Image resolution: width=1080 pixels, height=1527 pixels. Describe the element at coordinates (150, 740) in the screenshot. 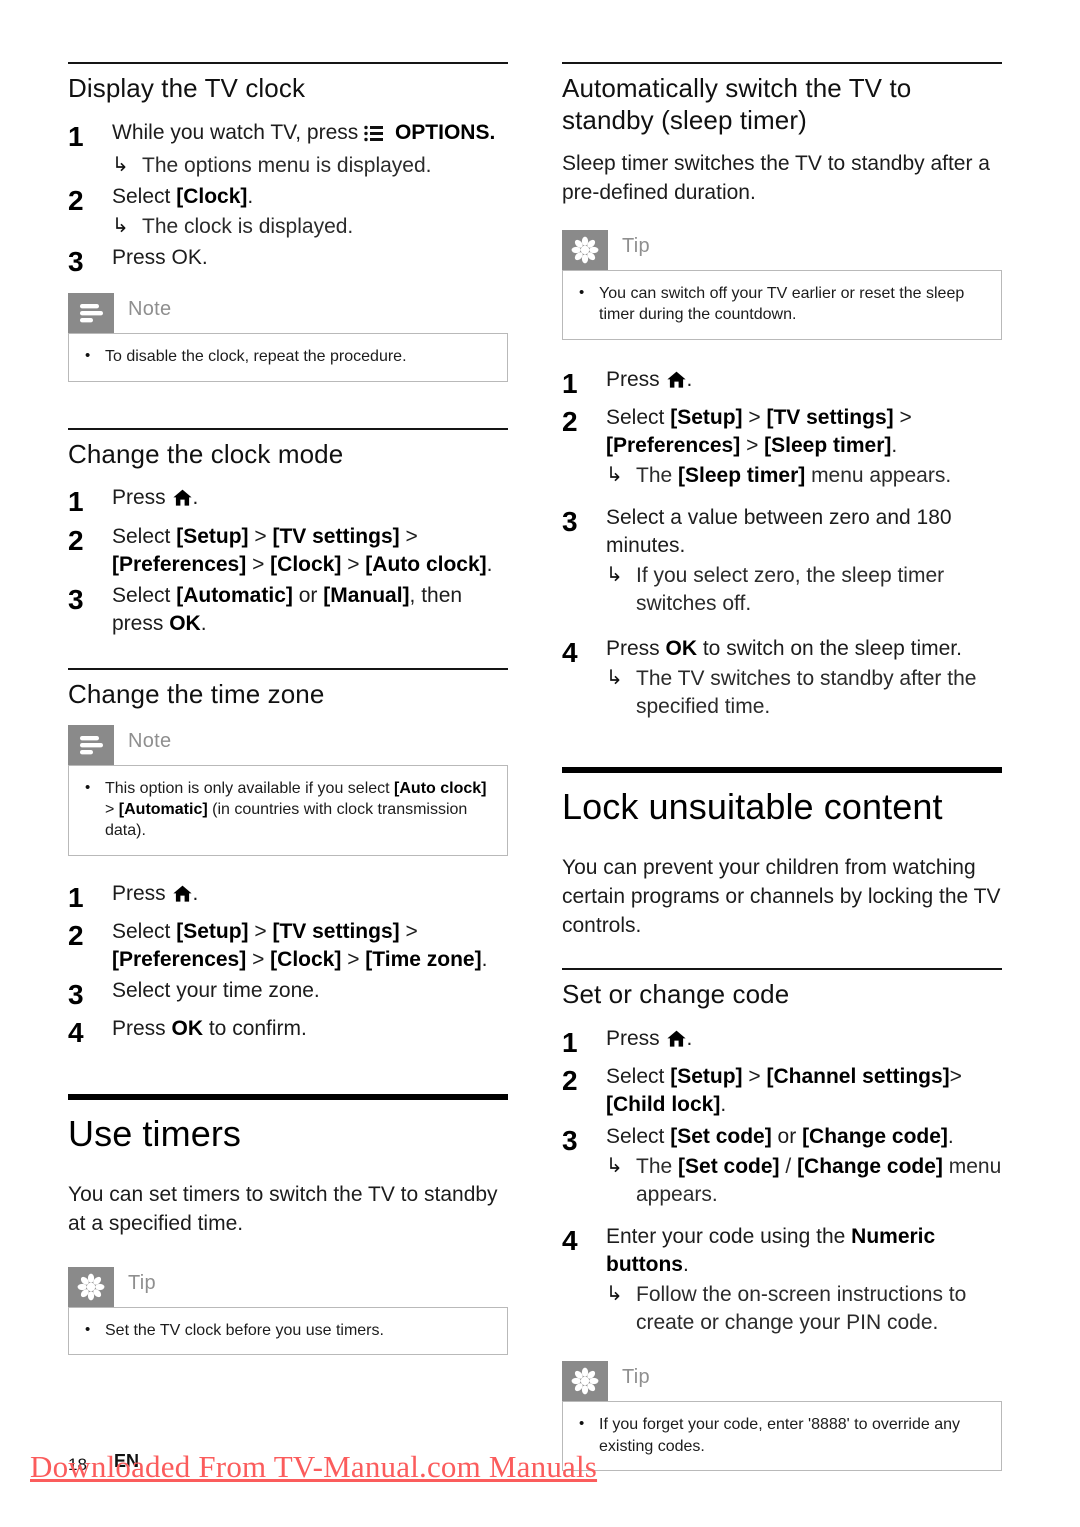

I see `note-label: Note` at that location.